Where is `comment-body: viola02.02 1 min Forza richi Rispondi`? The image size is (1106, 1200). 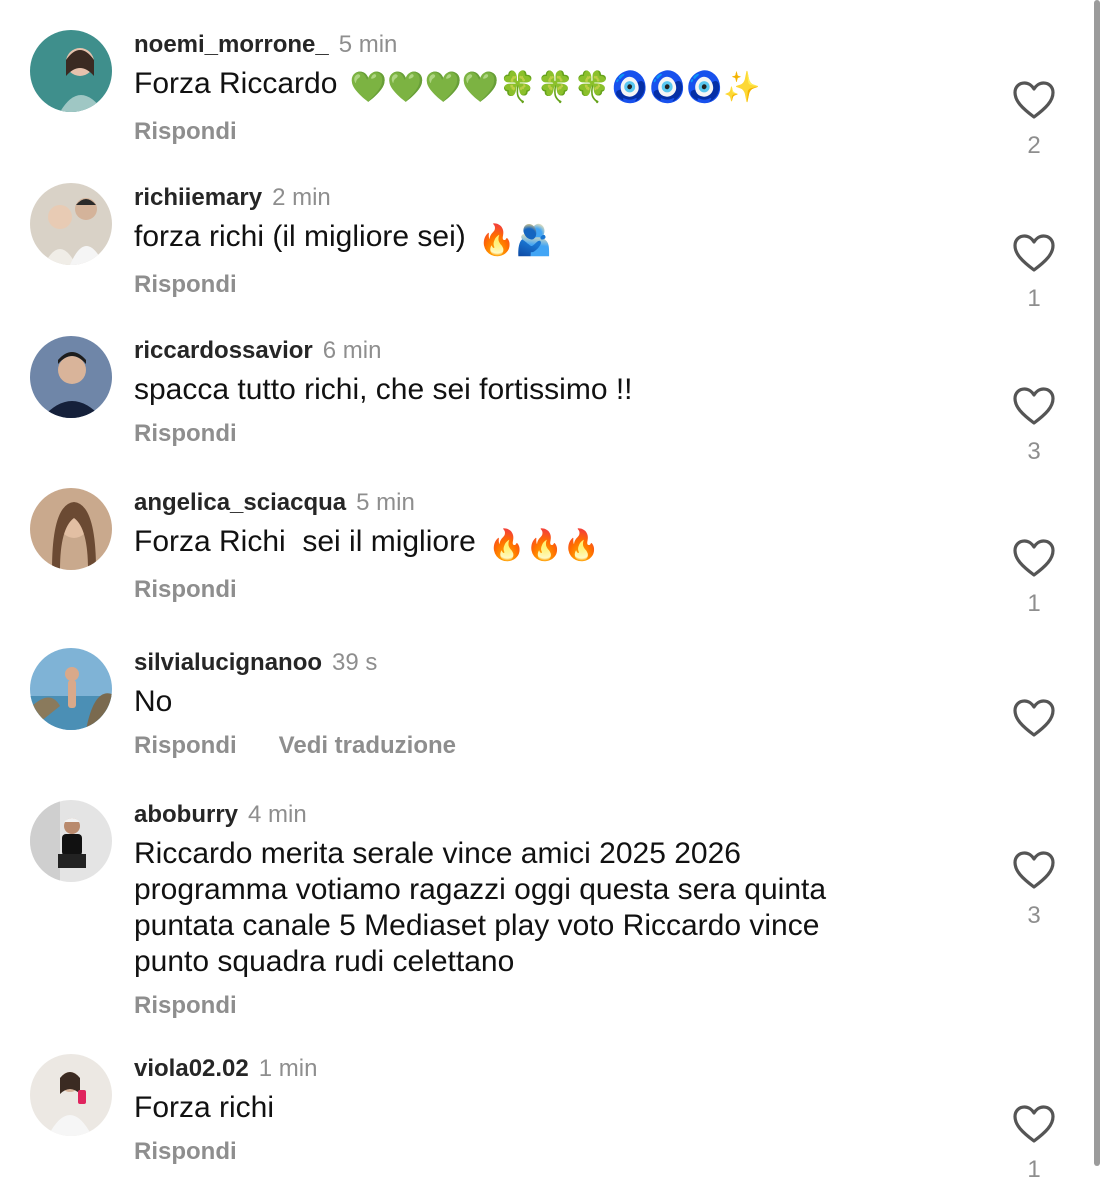 comment-body: viola02.02 1 min Forza richi Rispondi is located at coordinates (534, 1110).